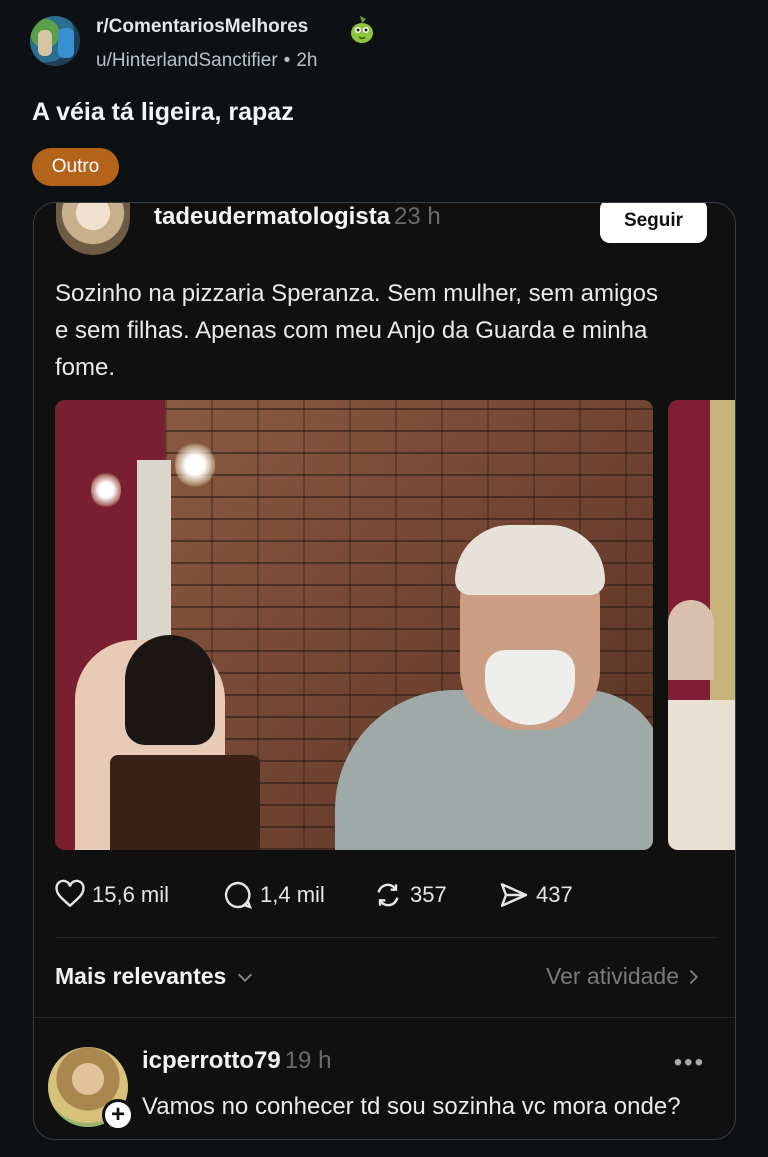 Image resolution: width=768 pixels, height=1157 pixels. I want to click on comments-stat: 1,4 mil, so click(273, 895).